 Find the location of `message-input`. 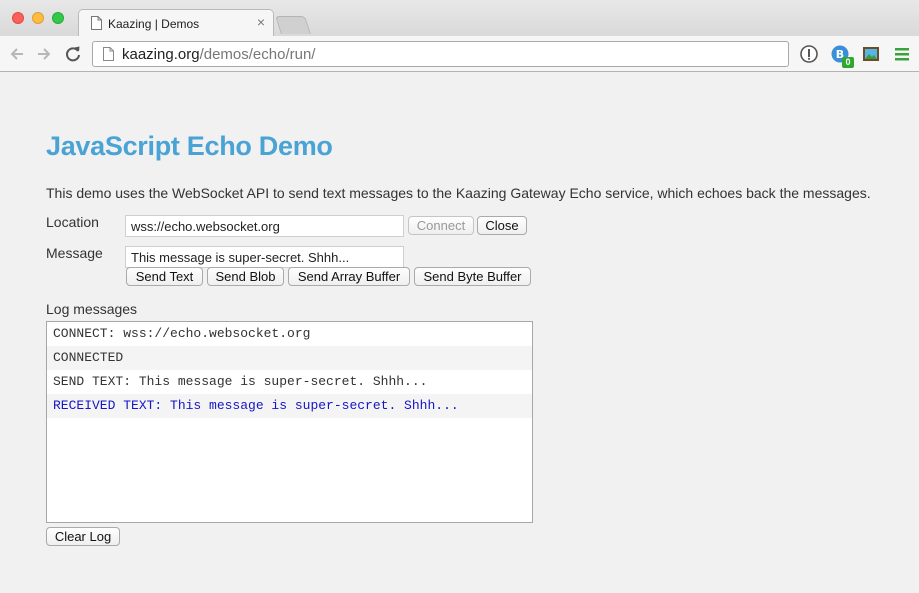

message-input is located at coordinates (264, 257).